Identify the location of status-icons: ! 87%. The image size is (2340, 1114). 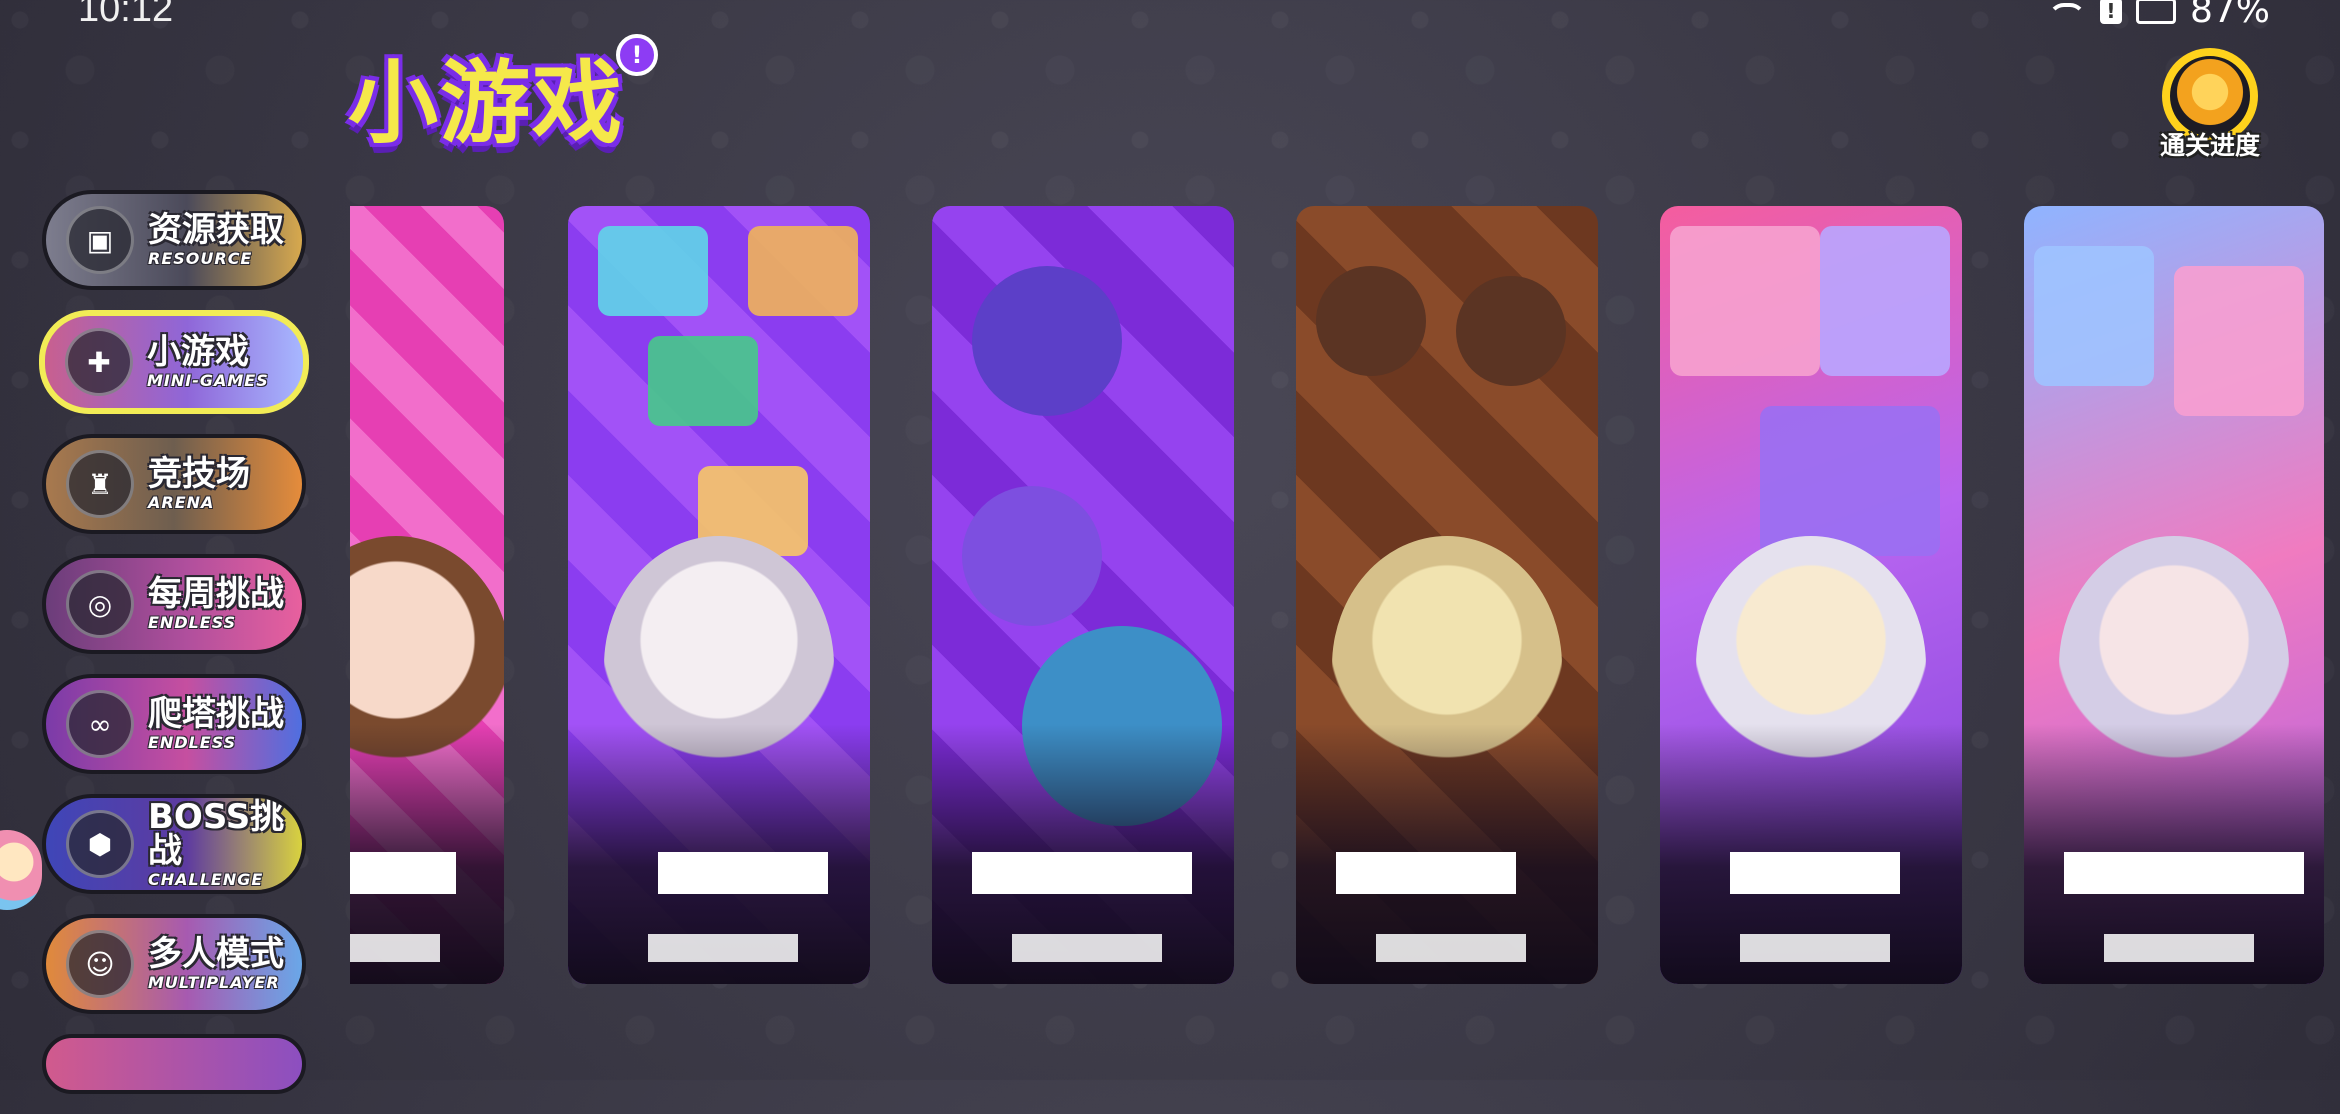
(2158, 15).